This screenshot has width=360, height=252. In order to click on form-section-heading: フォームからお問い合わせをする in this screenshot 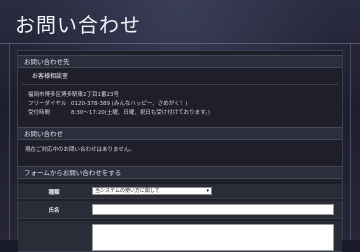, I will do `click(180, 172)`.